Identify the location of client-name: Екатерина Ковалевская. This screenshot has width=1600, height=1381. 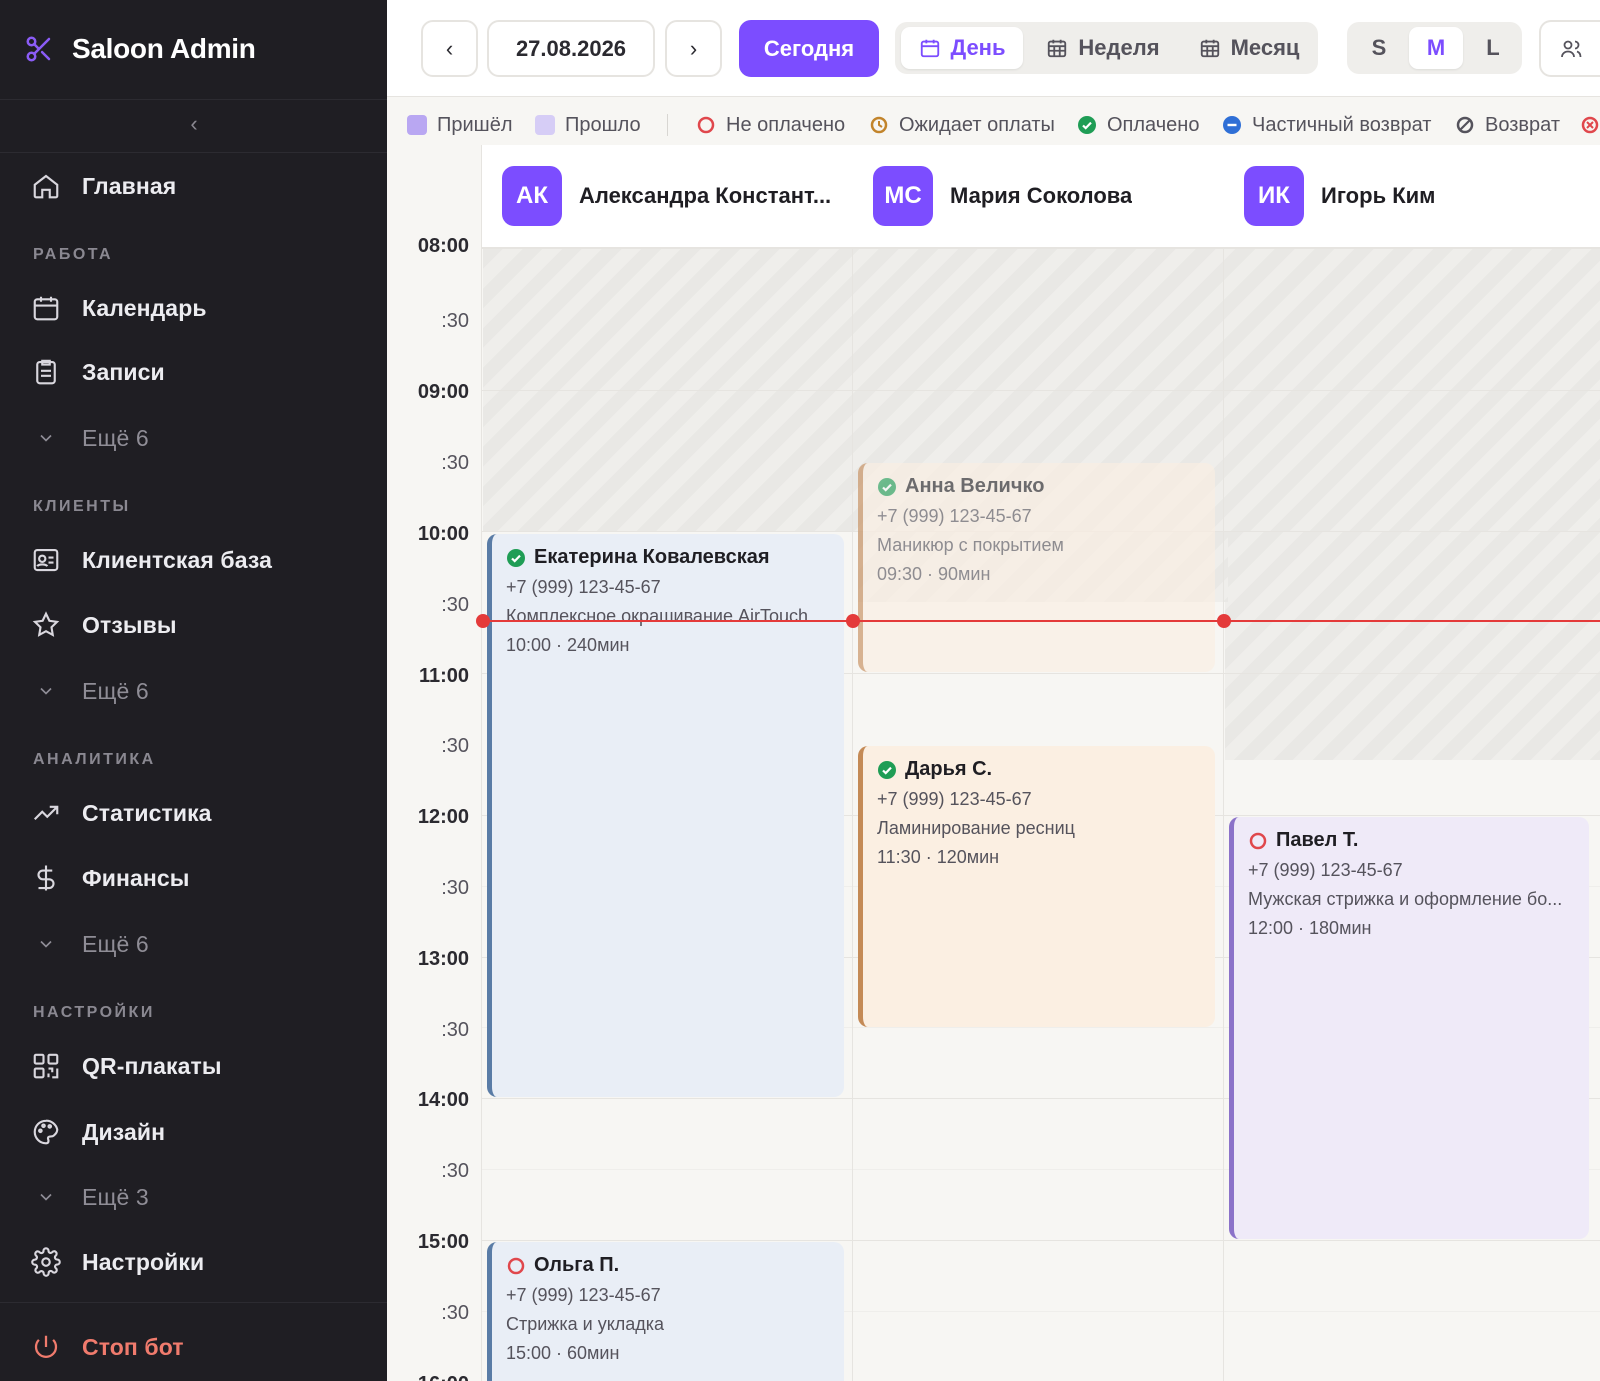
(652, 557).